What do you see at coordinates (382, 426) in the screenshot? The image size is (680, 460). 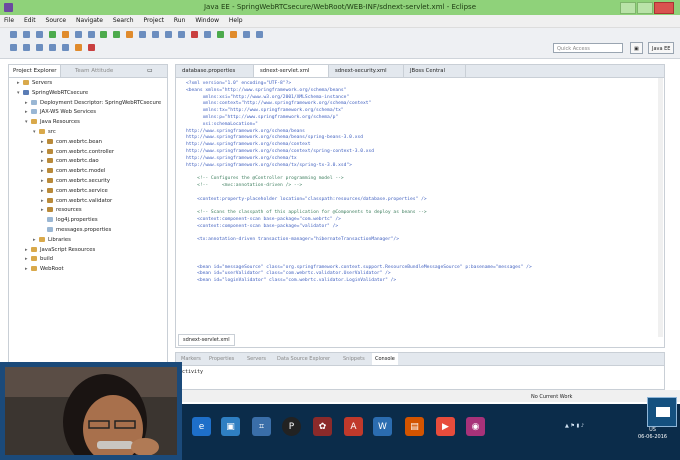 I see `word-icon: W` at bounding box center [382, 426].